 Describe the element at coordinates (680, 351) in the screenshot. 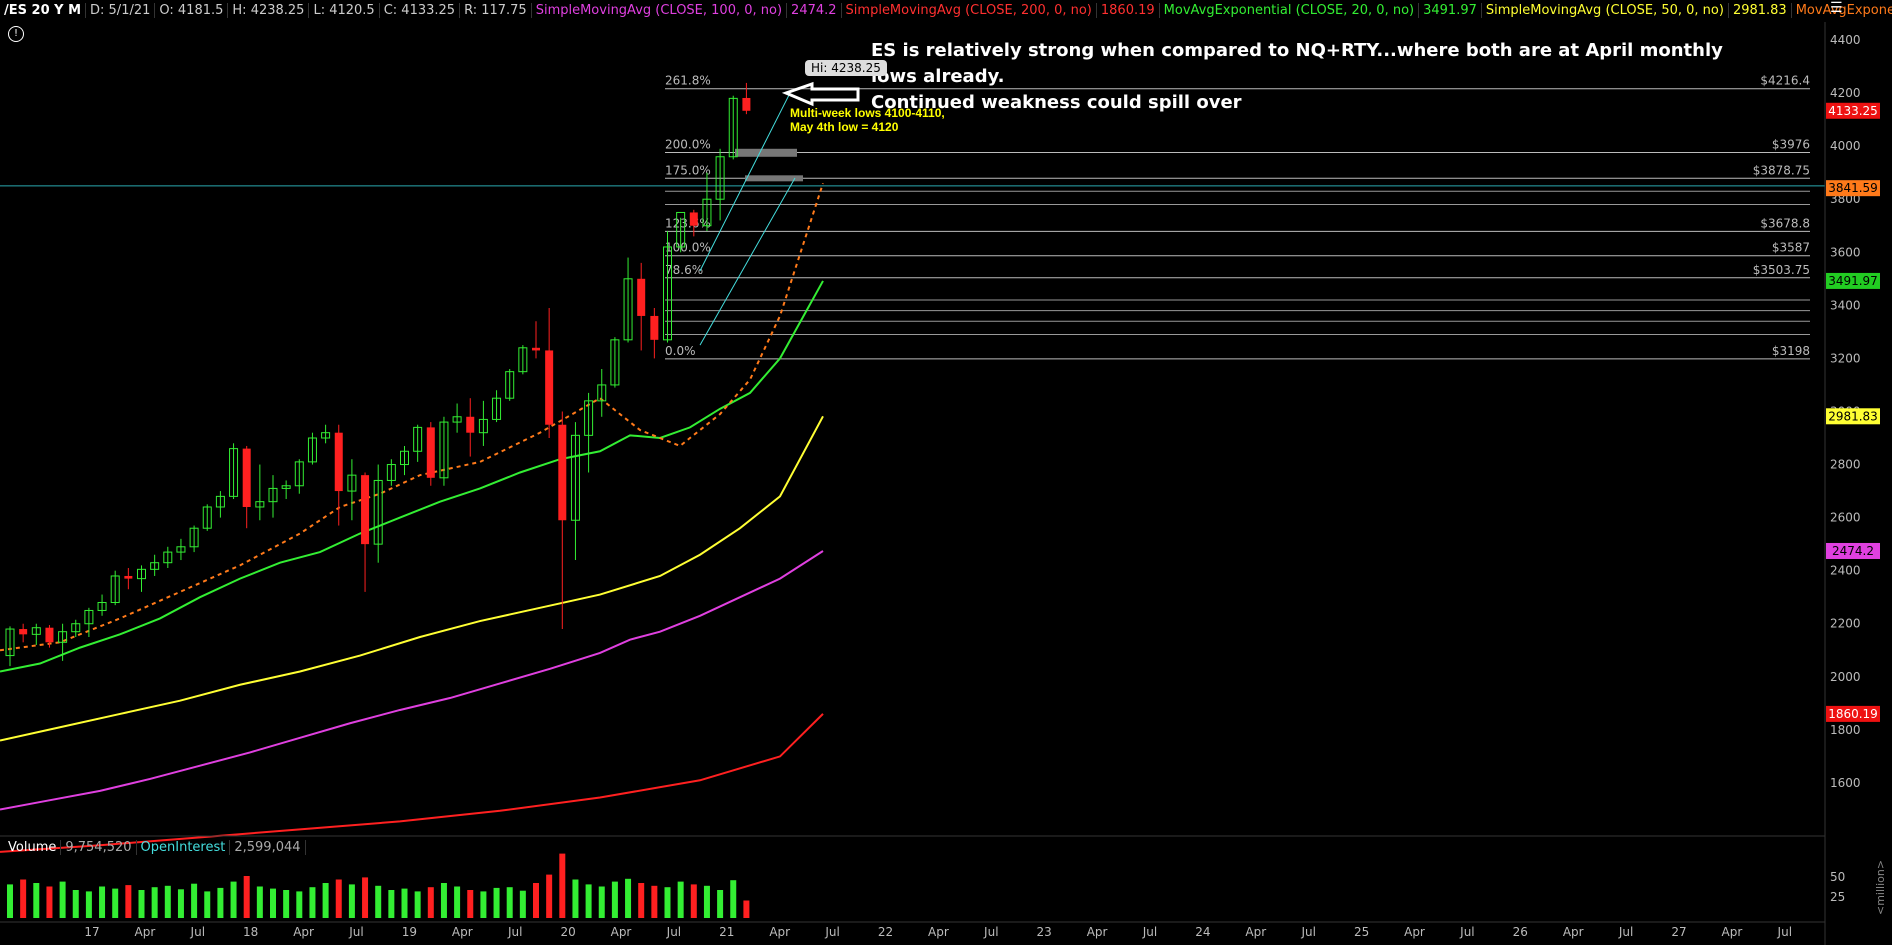

I see `fib-label: 0.0%` at that location.